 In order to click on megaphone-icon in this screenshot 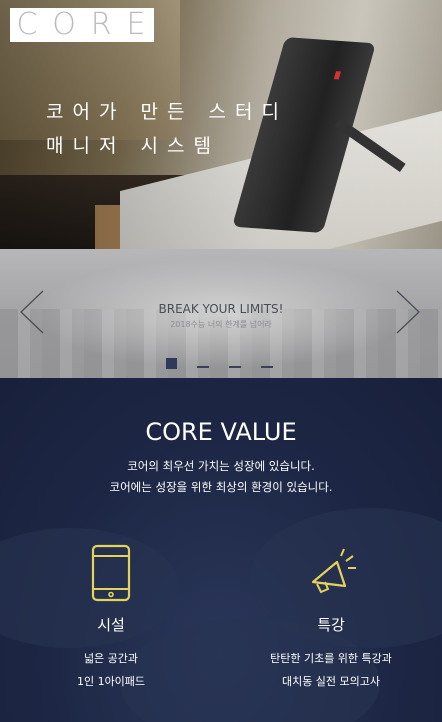, I will do `click(331, 574)`.